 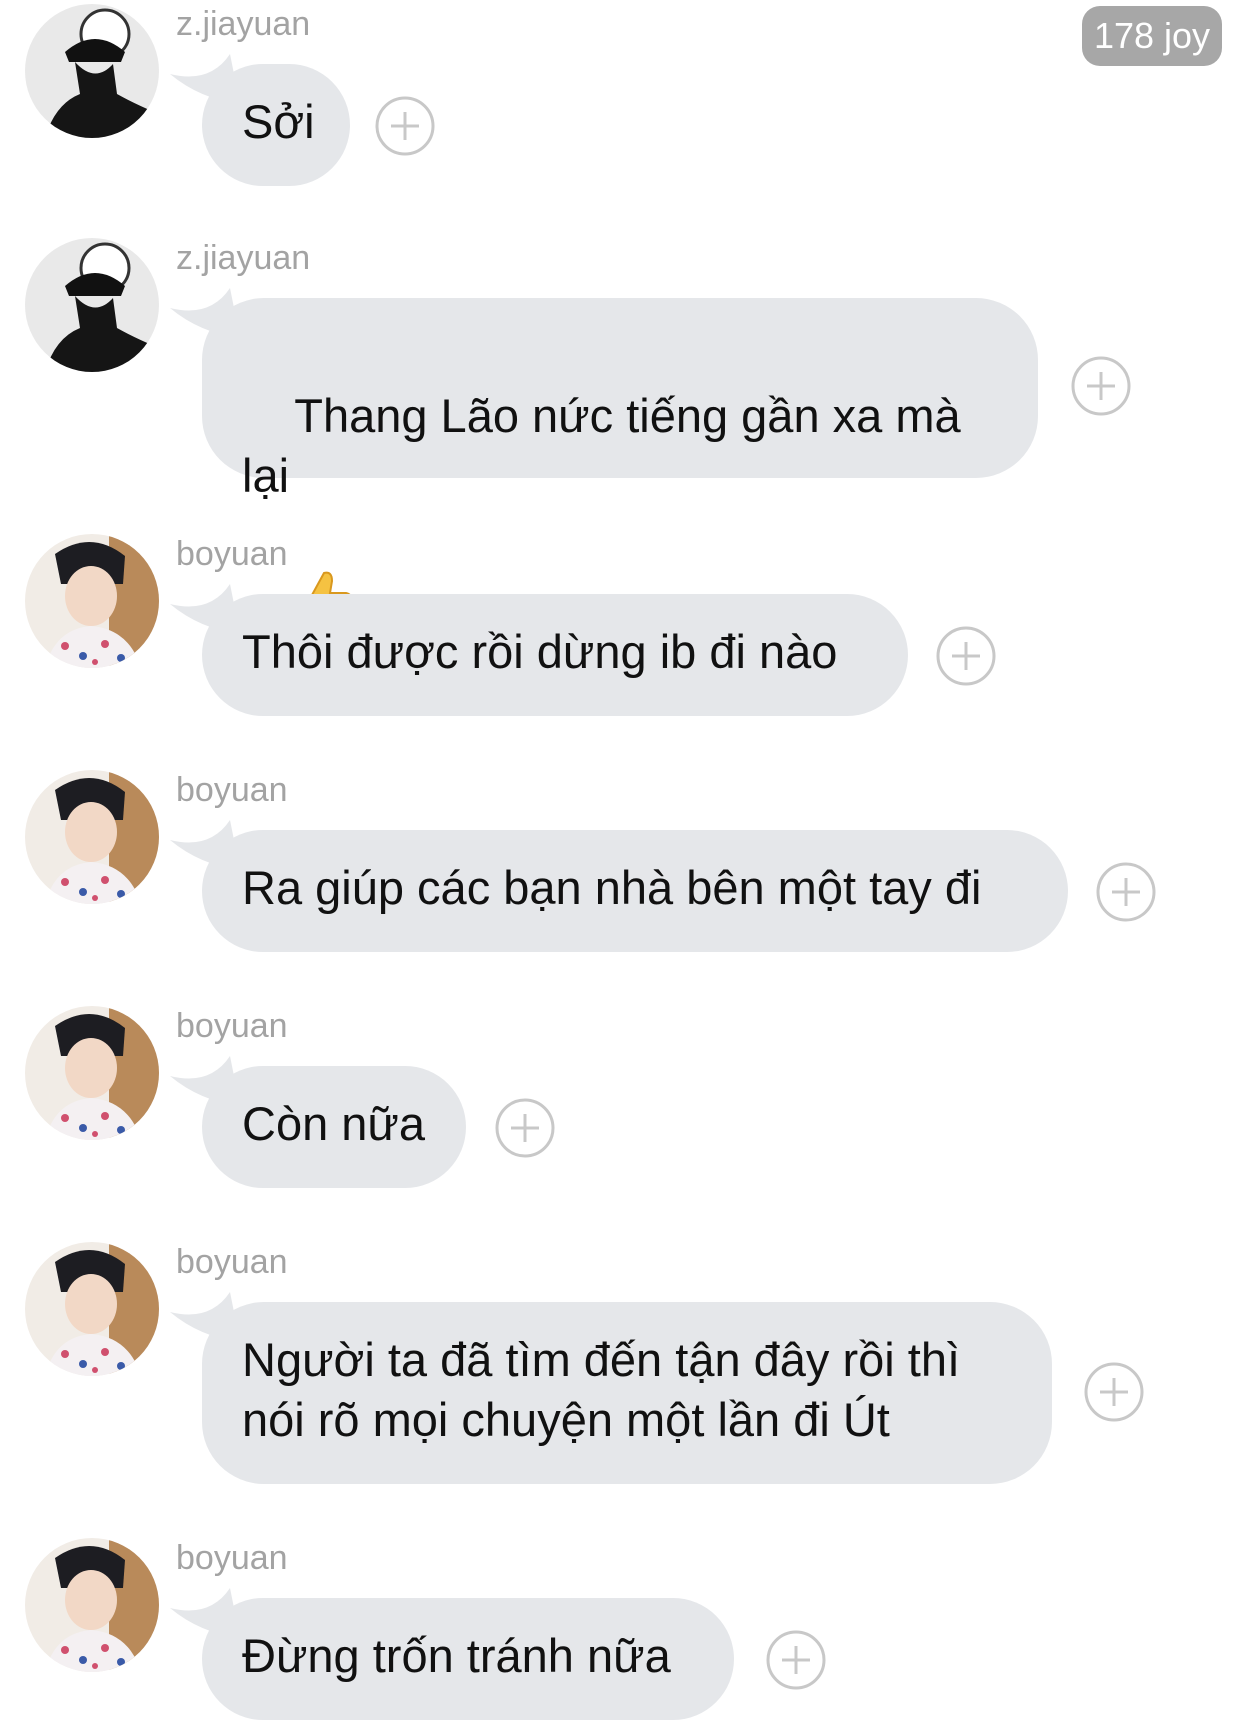 What do you see at coordinates (612, 887) in the screenshot?
I see `message-text: Ra giúp các bạn nhà bên một tay đi` at bounding box center [612, 887].